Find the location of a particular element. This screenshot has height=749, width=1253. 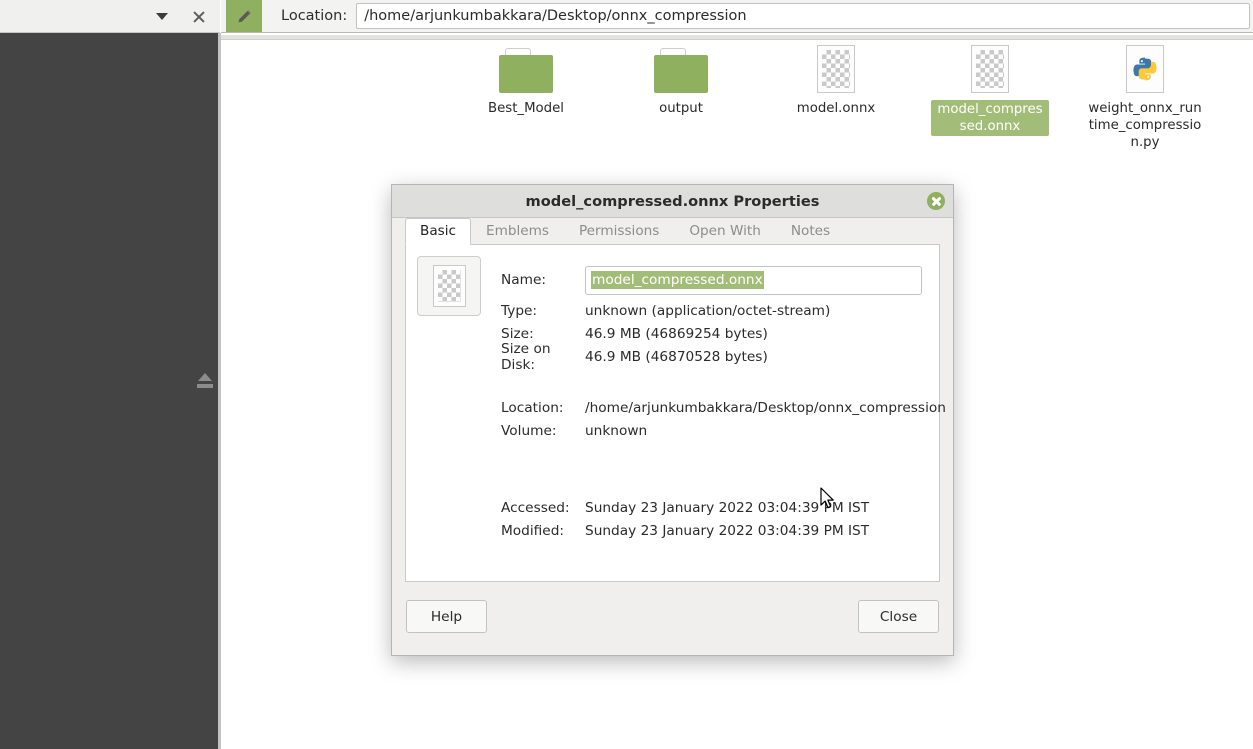

dialog-title: model_compressed.onnx Properties is located at coordinates (672, 201).